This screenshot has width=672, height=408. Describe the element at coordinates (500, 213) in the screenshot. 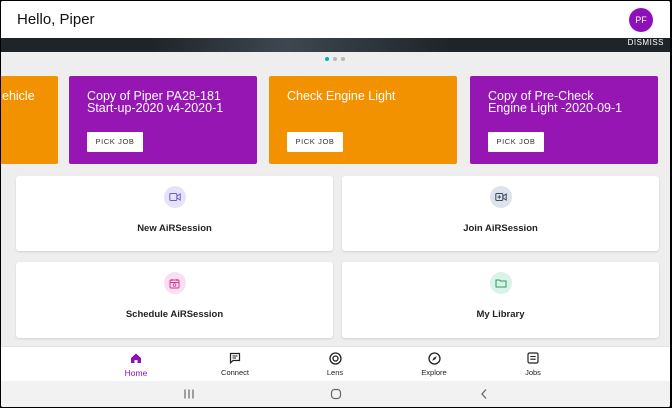

I see `join-airsession-tile: Join AiRSession` at that location.